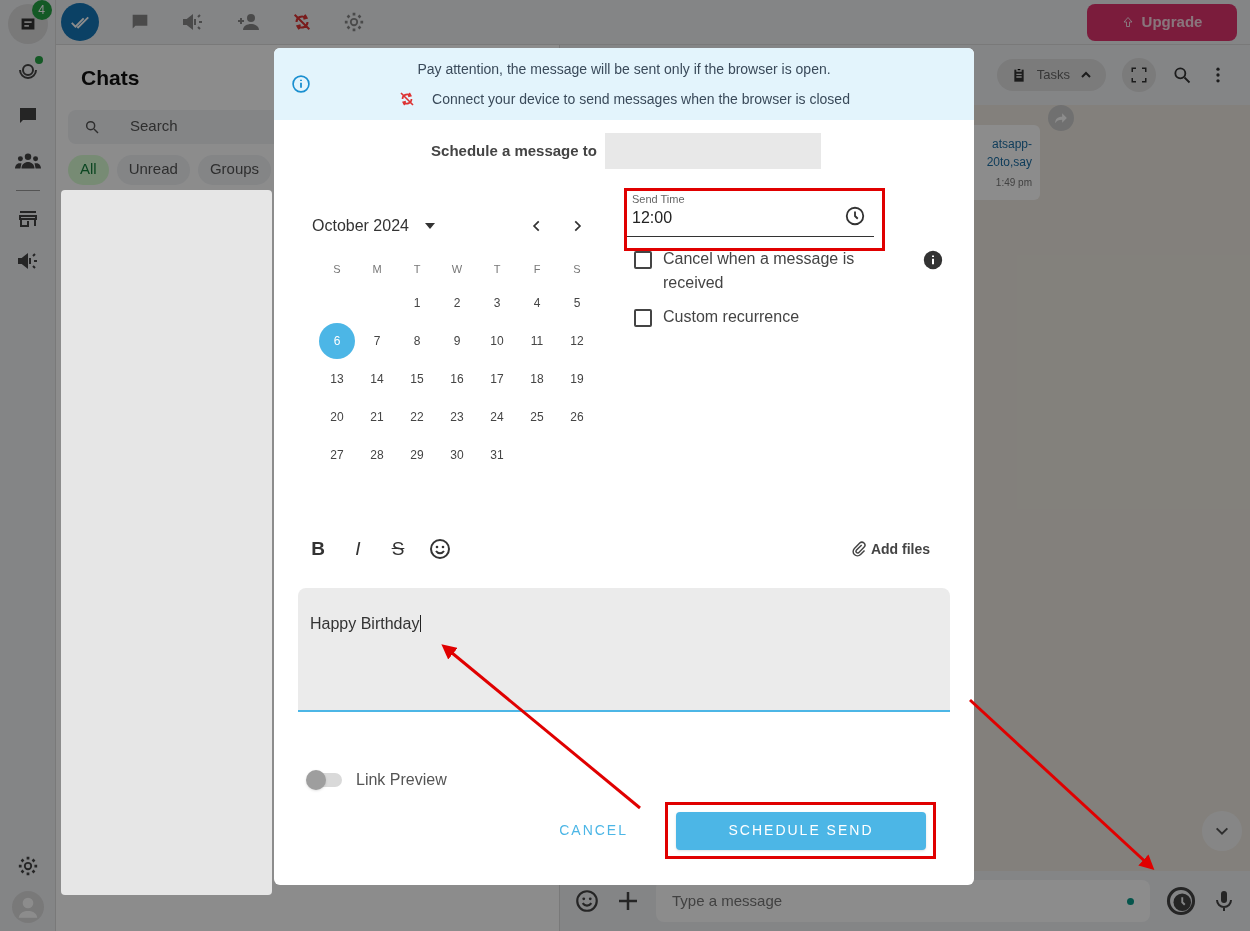 The height and width of the screenshot is (931, 1250). What do you see at coordinates (577, 303) in the screenshot?
I see `calendar-day: 5` at bounding box center [577, 303].